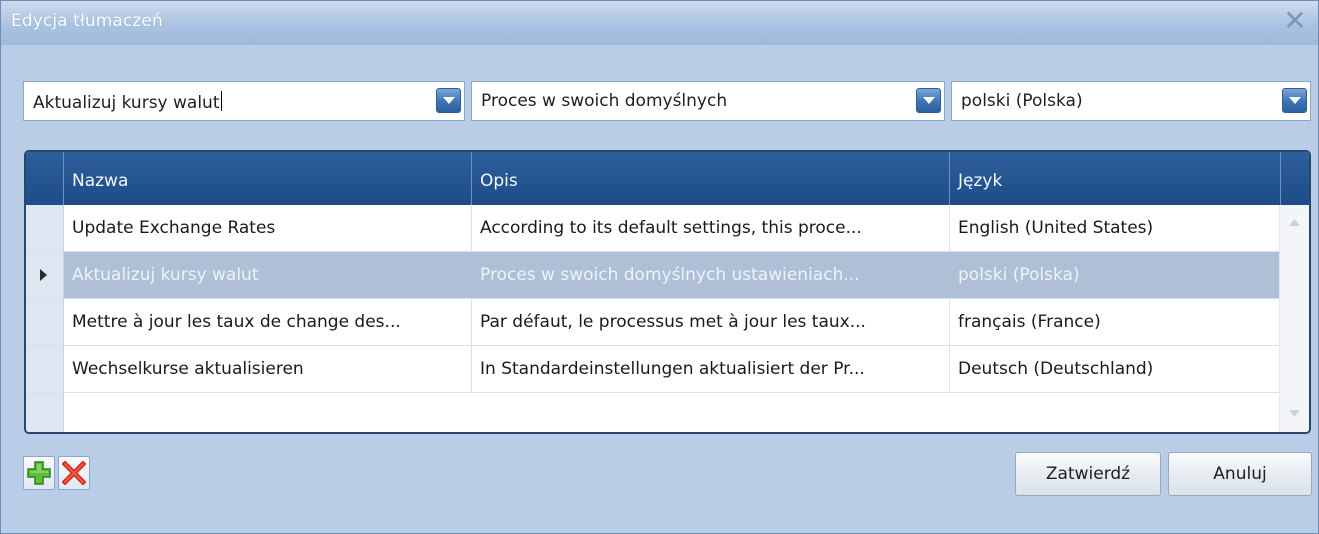  What do you see at coordinates (1088, 474) in the screenshot?
I see `confirm-button: Zatwierdź` at bounding box center [1088, 474].